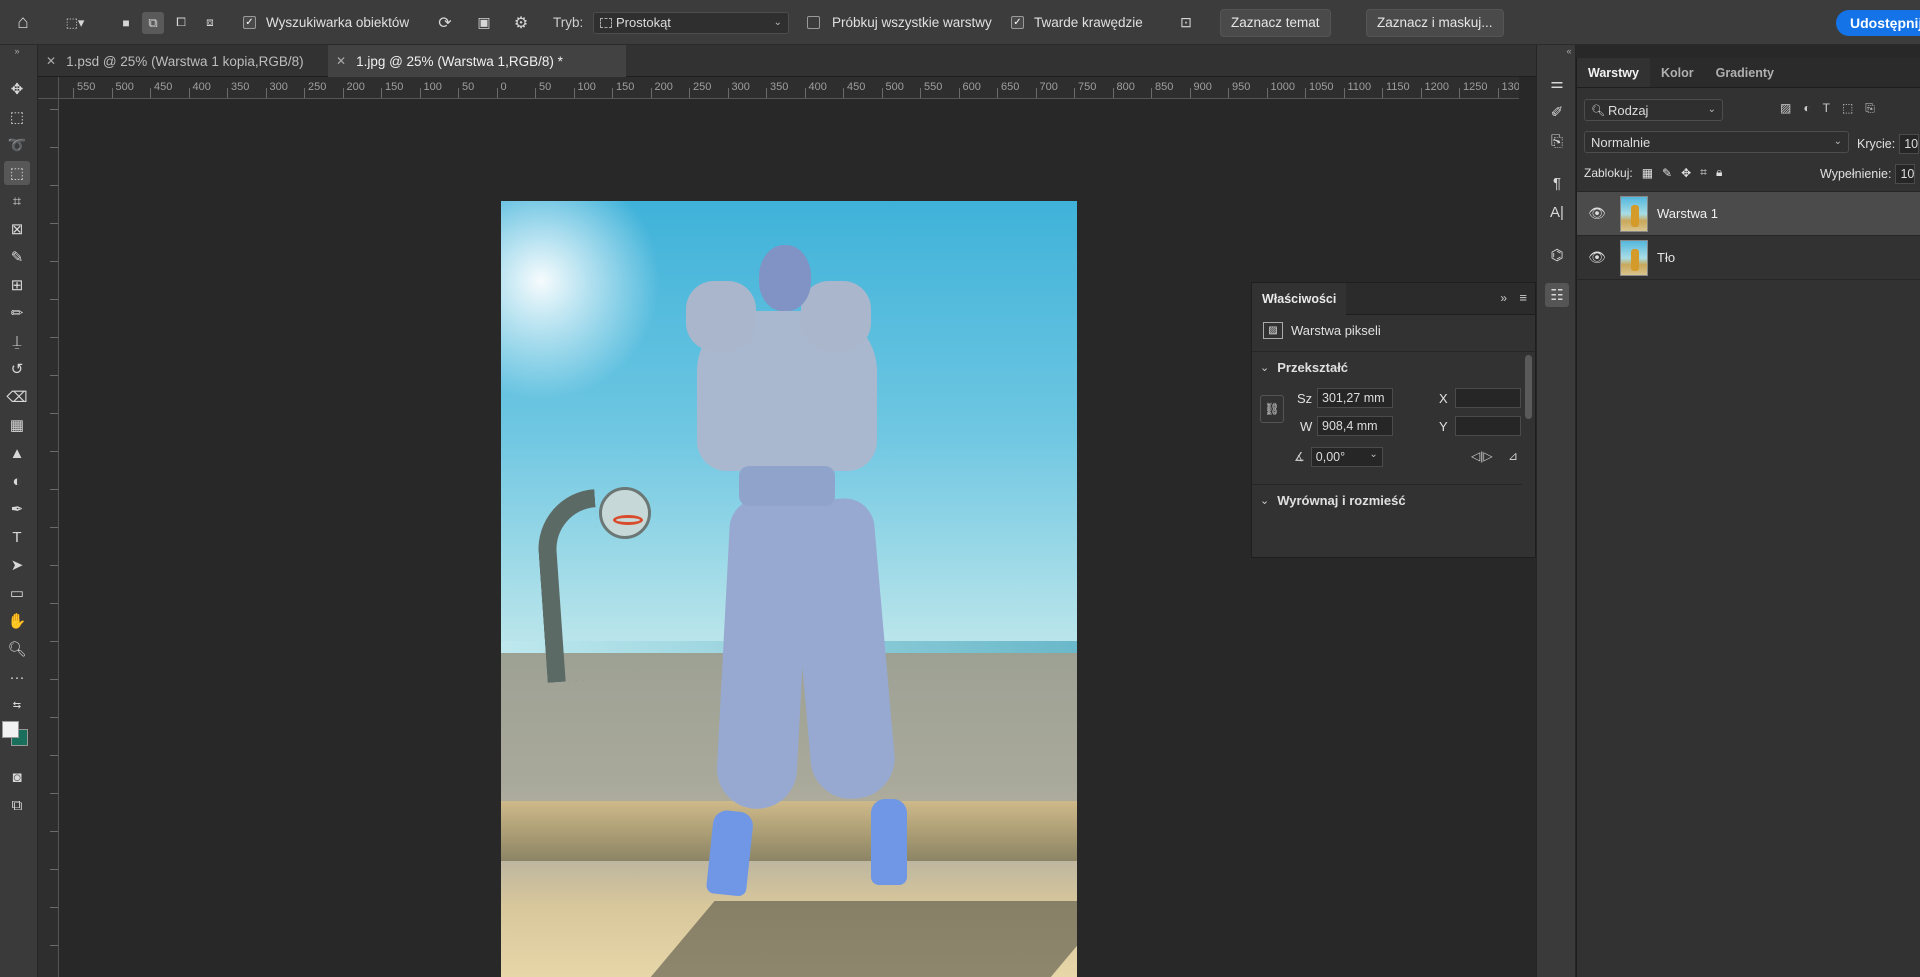 The image size is (1920, 977). Describe the element at coordinates (75, 22) in the screenshot. I see `tool-preset-picker: ⬚▾` at that location.